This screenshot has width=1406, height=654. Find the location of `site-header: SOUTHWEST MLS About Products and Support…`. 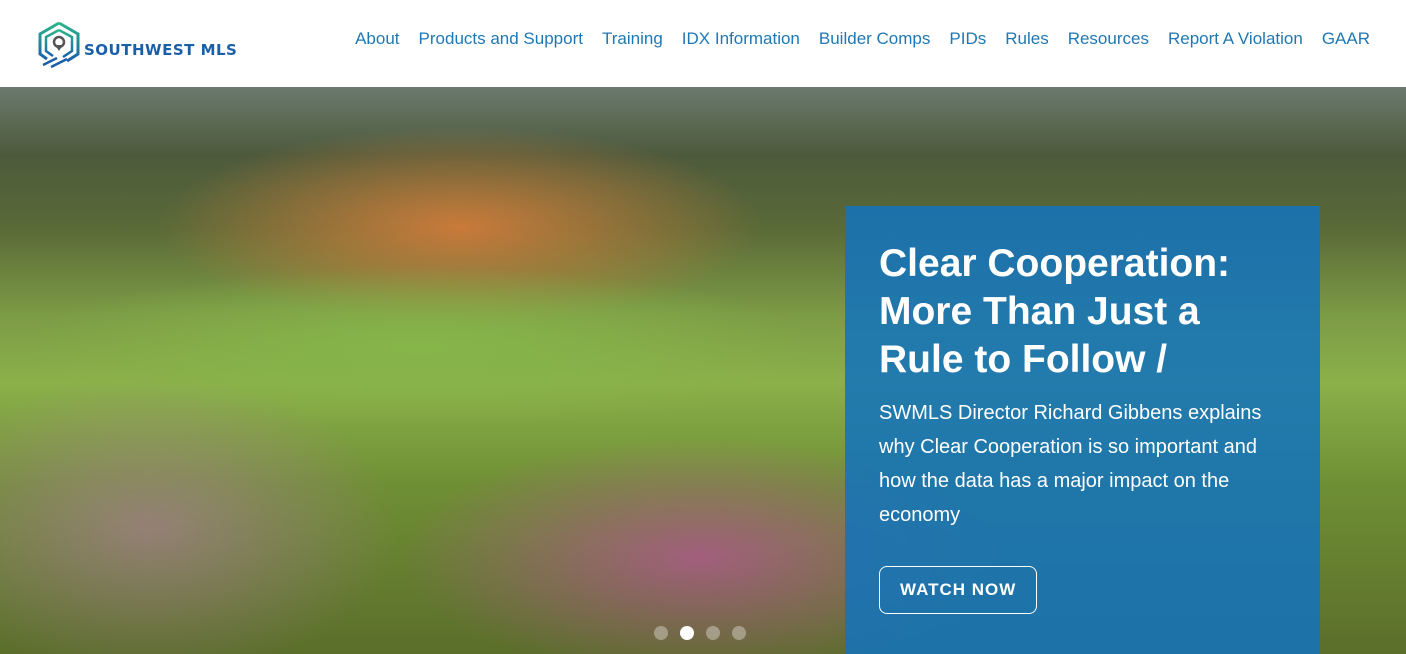

site-header: SOUTHWEST MLS About Products and Support… is located at coordinates (703, 43).